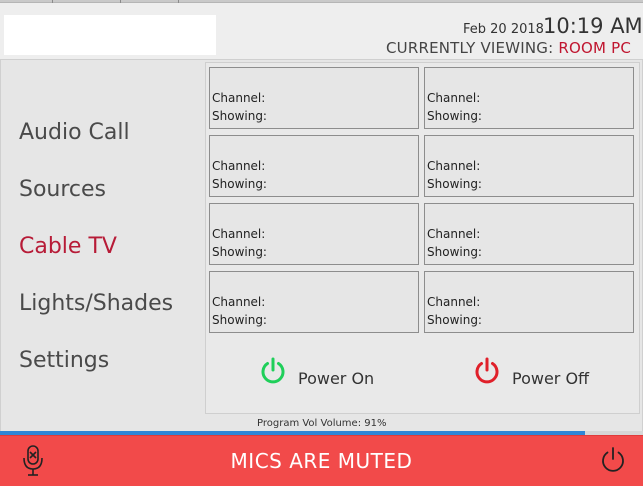 This screenshot has width=643, height=486. Describe the element at coordinates (74, 132) in the screenshot. I see `nav-item-audio-call: Audio Call` at that location.